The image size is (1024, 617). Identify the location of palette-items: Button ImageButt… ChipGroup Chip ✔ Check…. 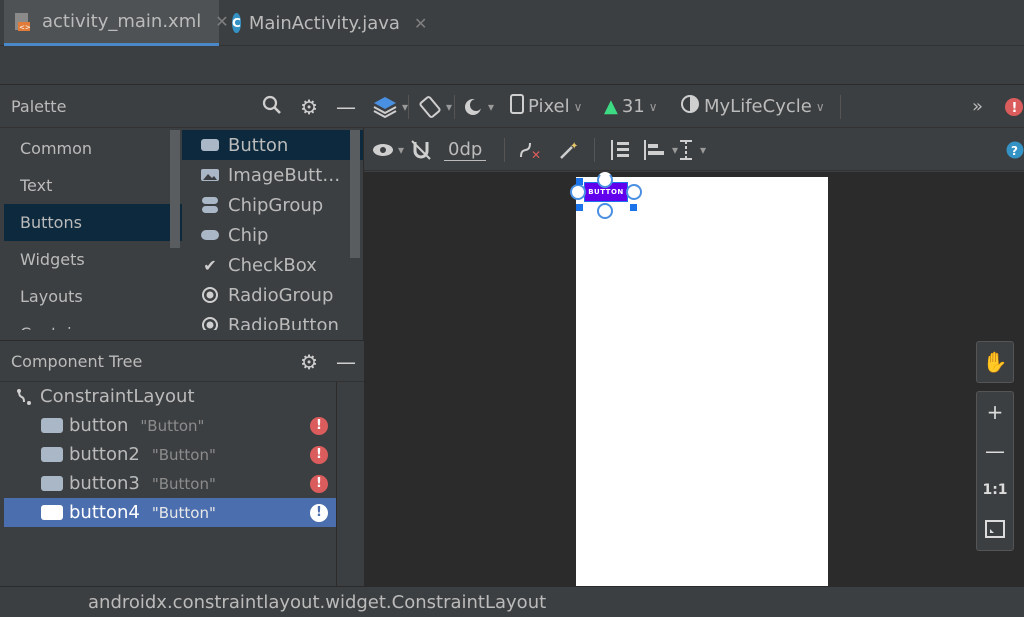
(272, 230).